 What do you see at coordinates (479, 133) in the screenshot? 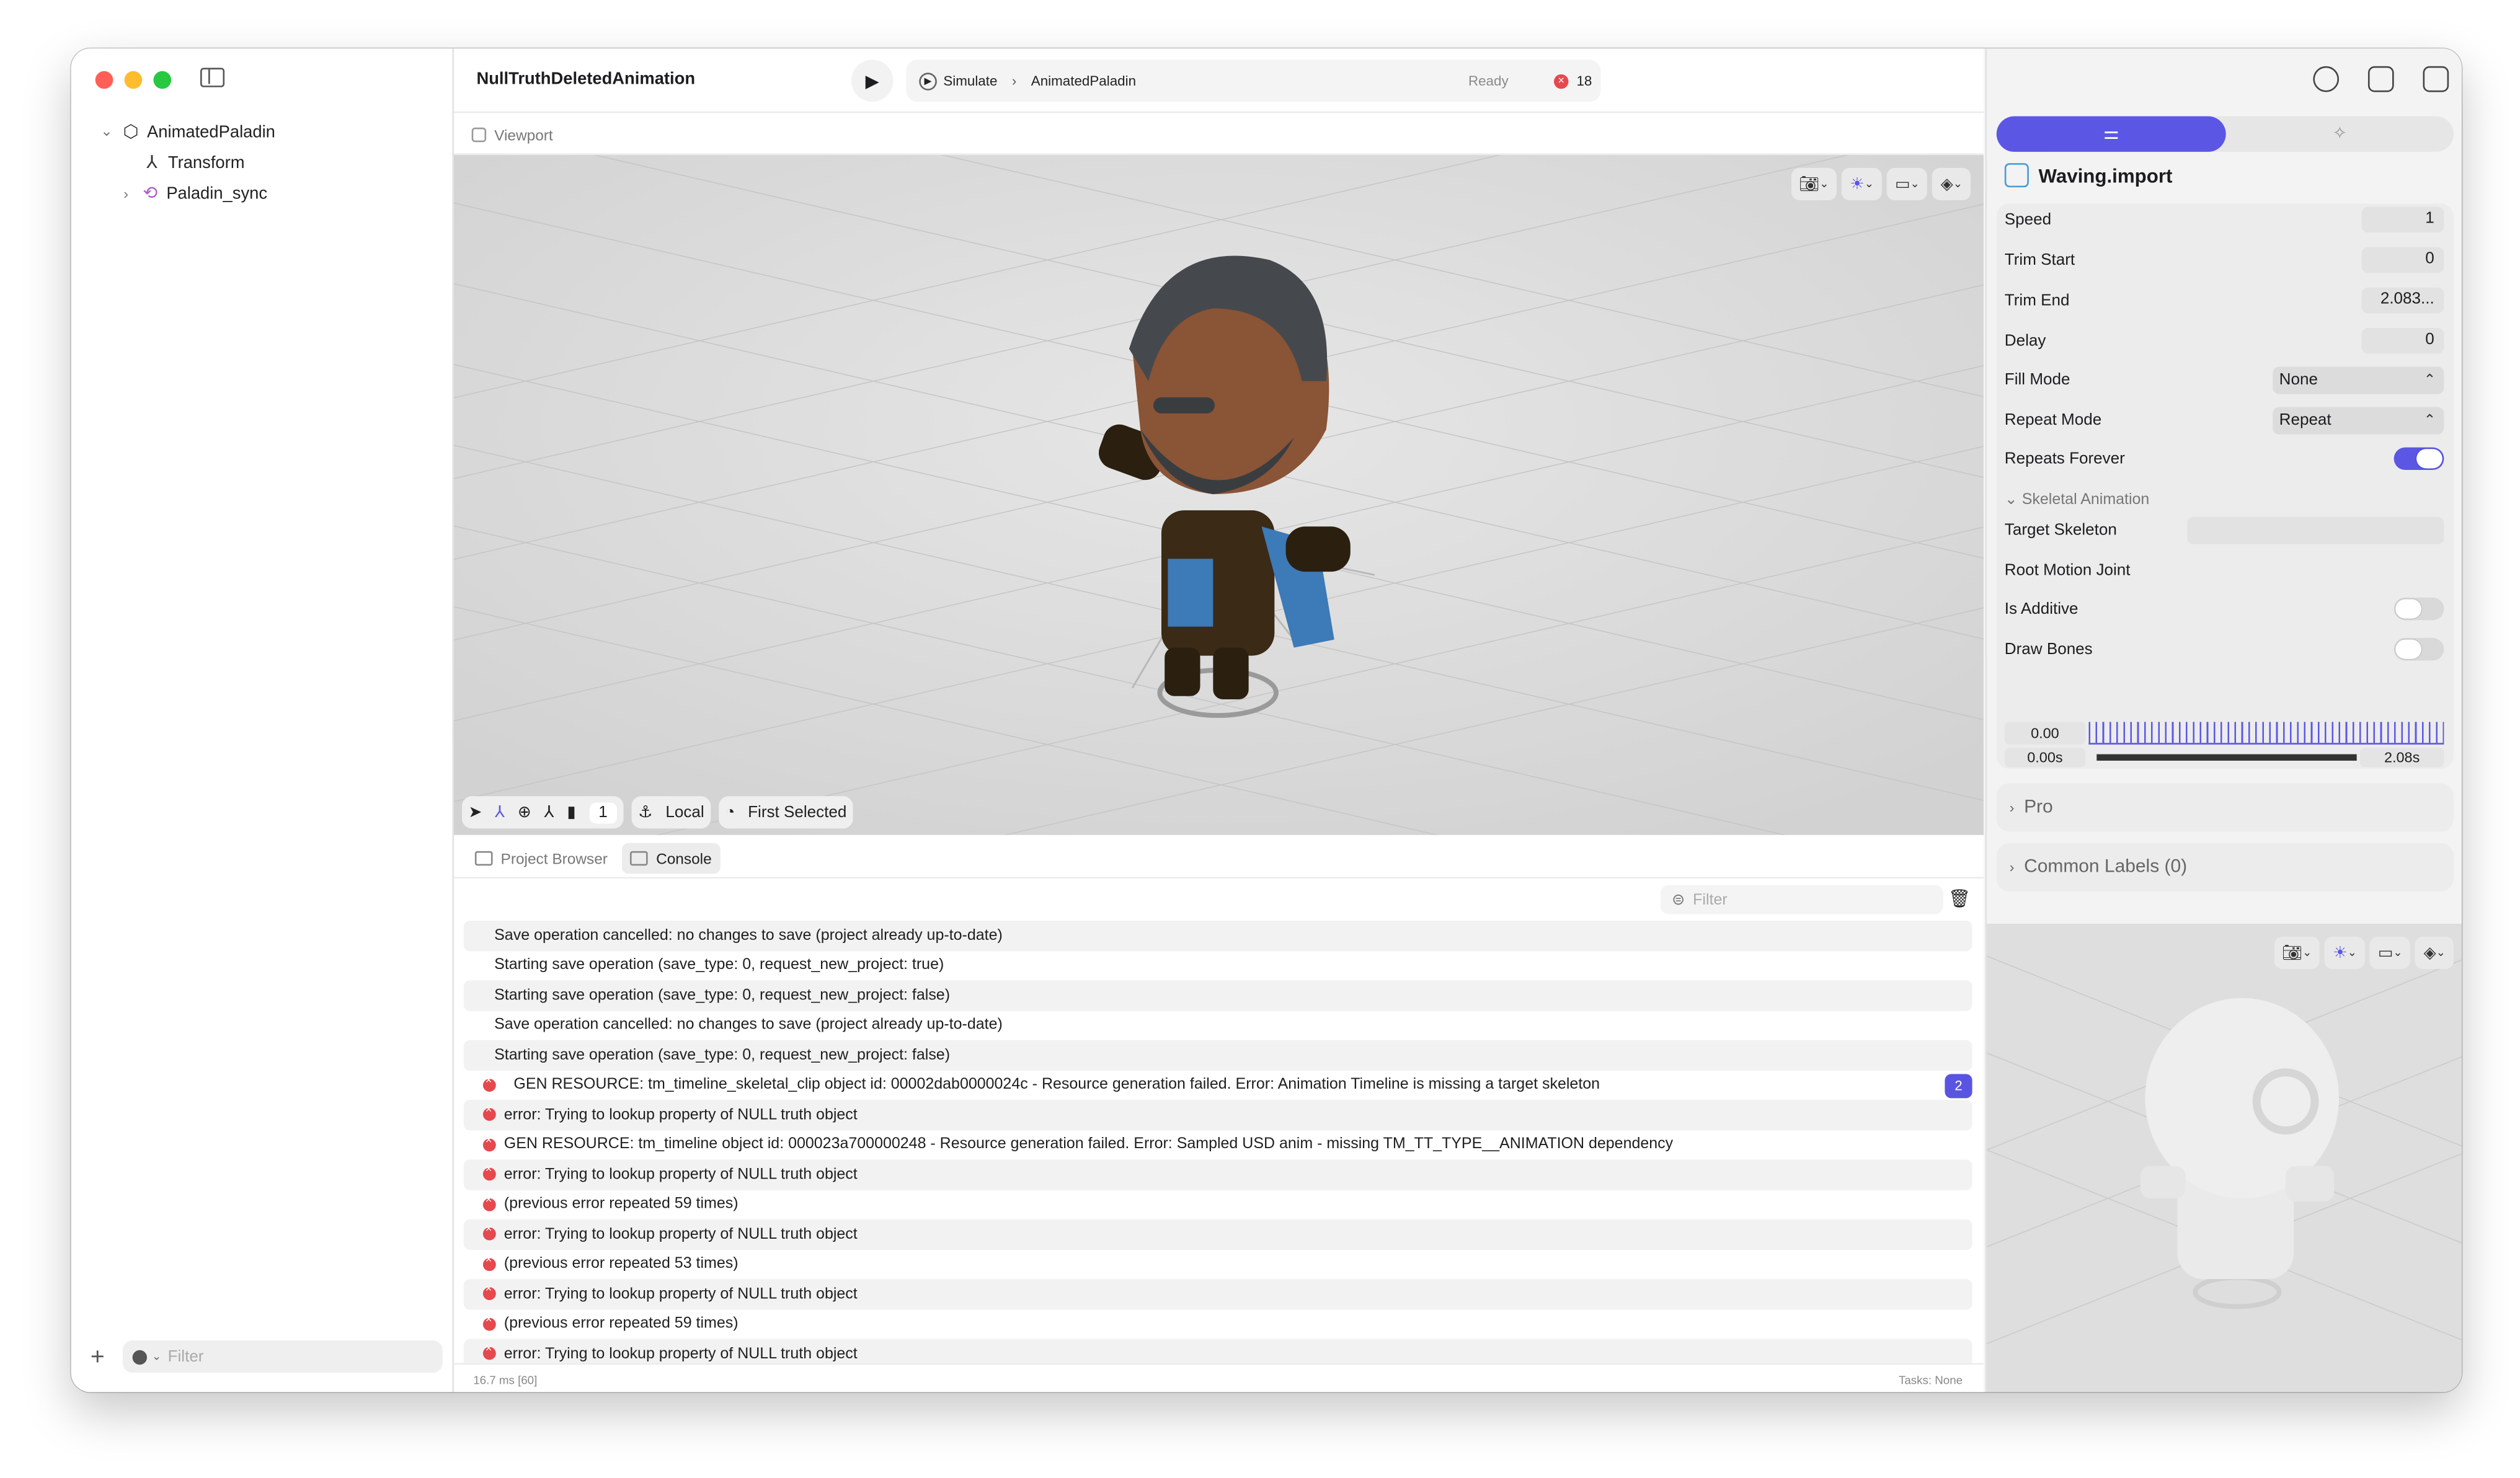
I see `viewport-icon` at bounding box center [479, 133].